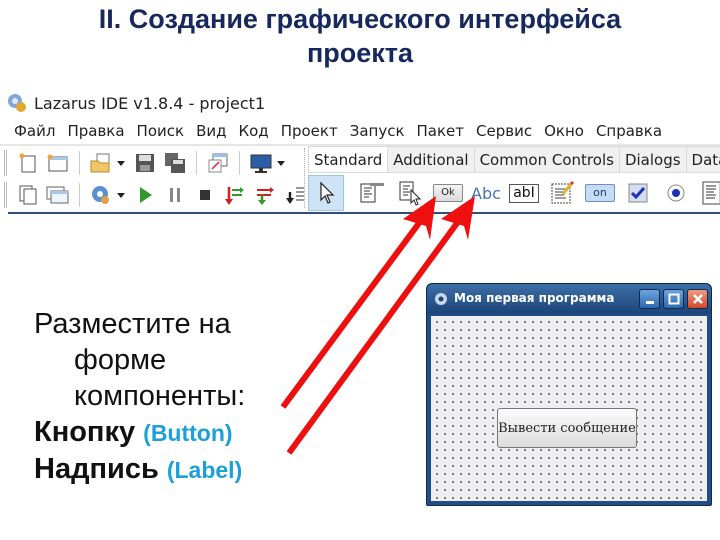 This screenshot has height=540, width=720. Describe the element at coordinates (28, 195) in the screenshot. I see `view-units-icon` at that location.